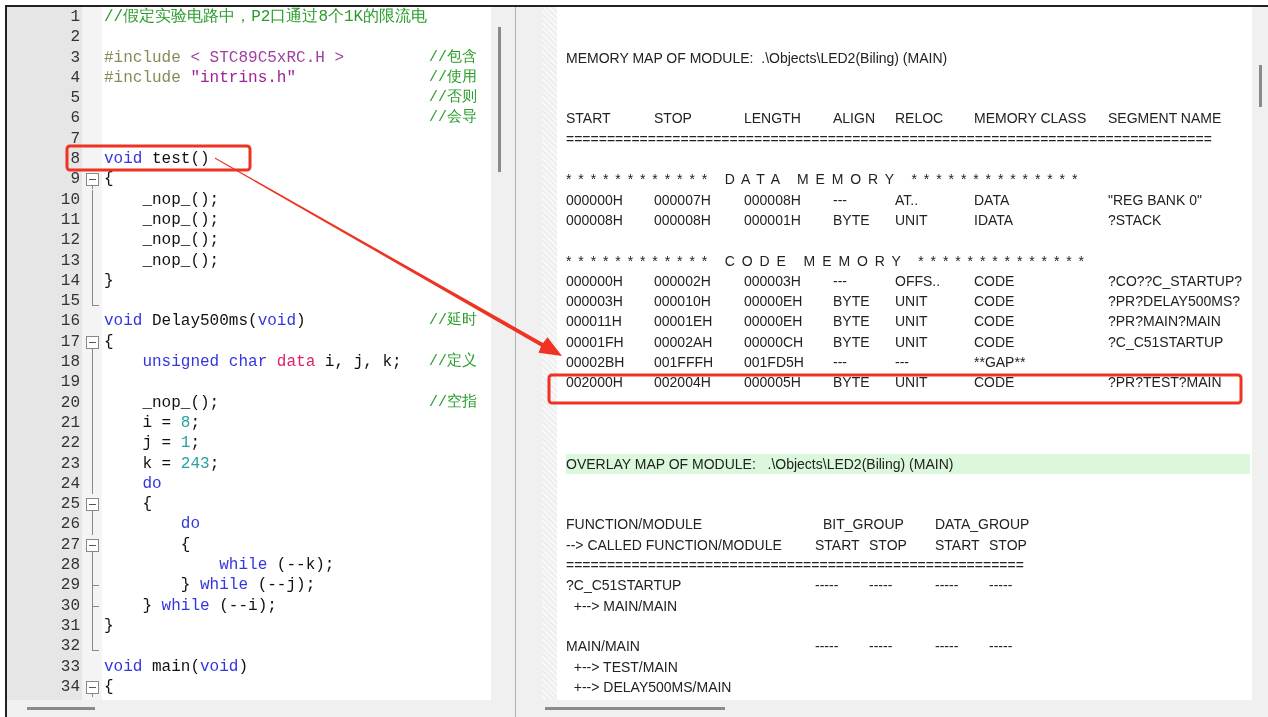 The image size is (1268, 717). What do you see at coordinates (1155, 200) in the screenshot?
I see `map-cell-text: "REG BANK 0"` at bounding box center [1155, 200].